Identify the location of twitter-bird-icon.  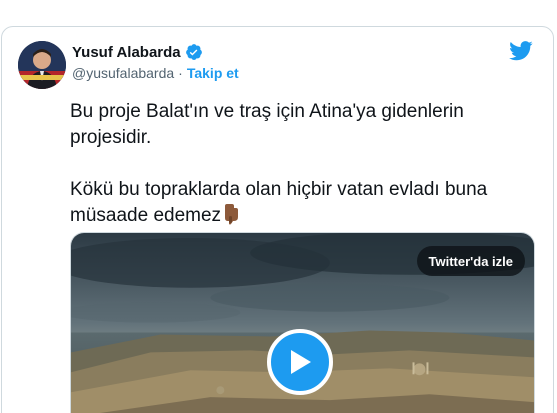
(521, 51).